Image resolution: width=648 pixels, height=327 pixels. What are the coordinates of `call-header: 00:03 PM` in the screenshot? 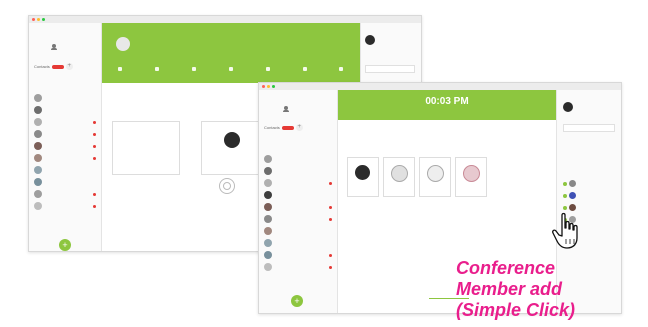 It's located at (447, 105).